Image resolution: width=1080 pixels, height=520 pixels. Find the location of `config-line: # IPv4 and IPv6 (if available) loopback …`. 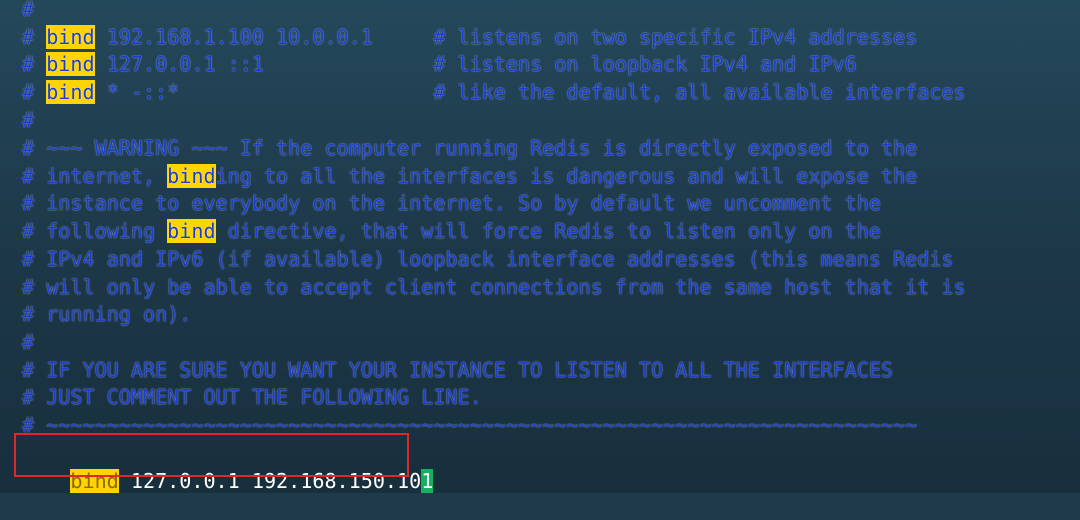

config-line: # IPv4 and IPv6 (if available) loopback … is located at coordinates (488, 259).